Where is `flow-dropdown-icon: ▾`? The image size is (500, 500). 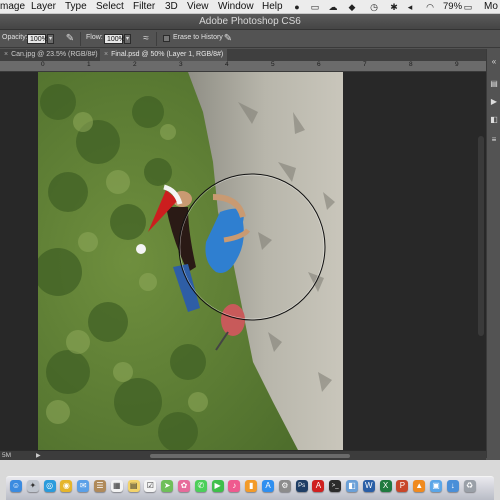 flow-dropdown-icon: ▾ is located at coordinates (127, 39).